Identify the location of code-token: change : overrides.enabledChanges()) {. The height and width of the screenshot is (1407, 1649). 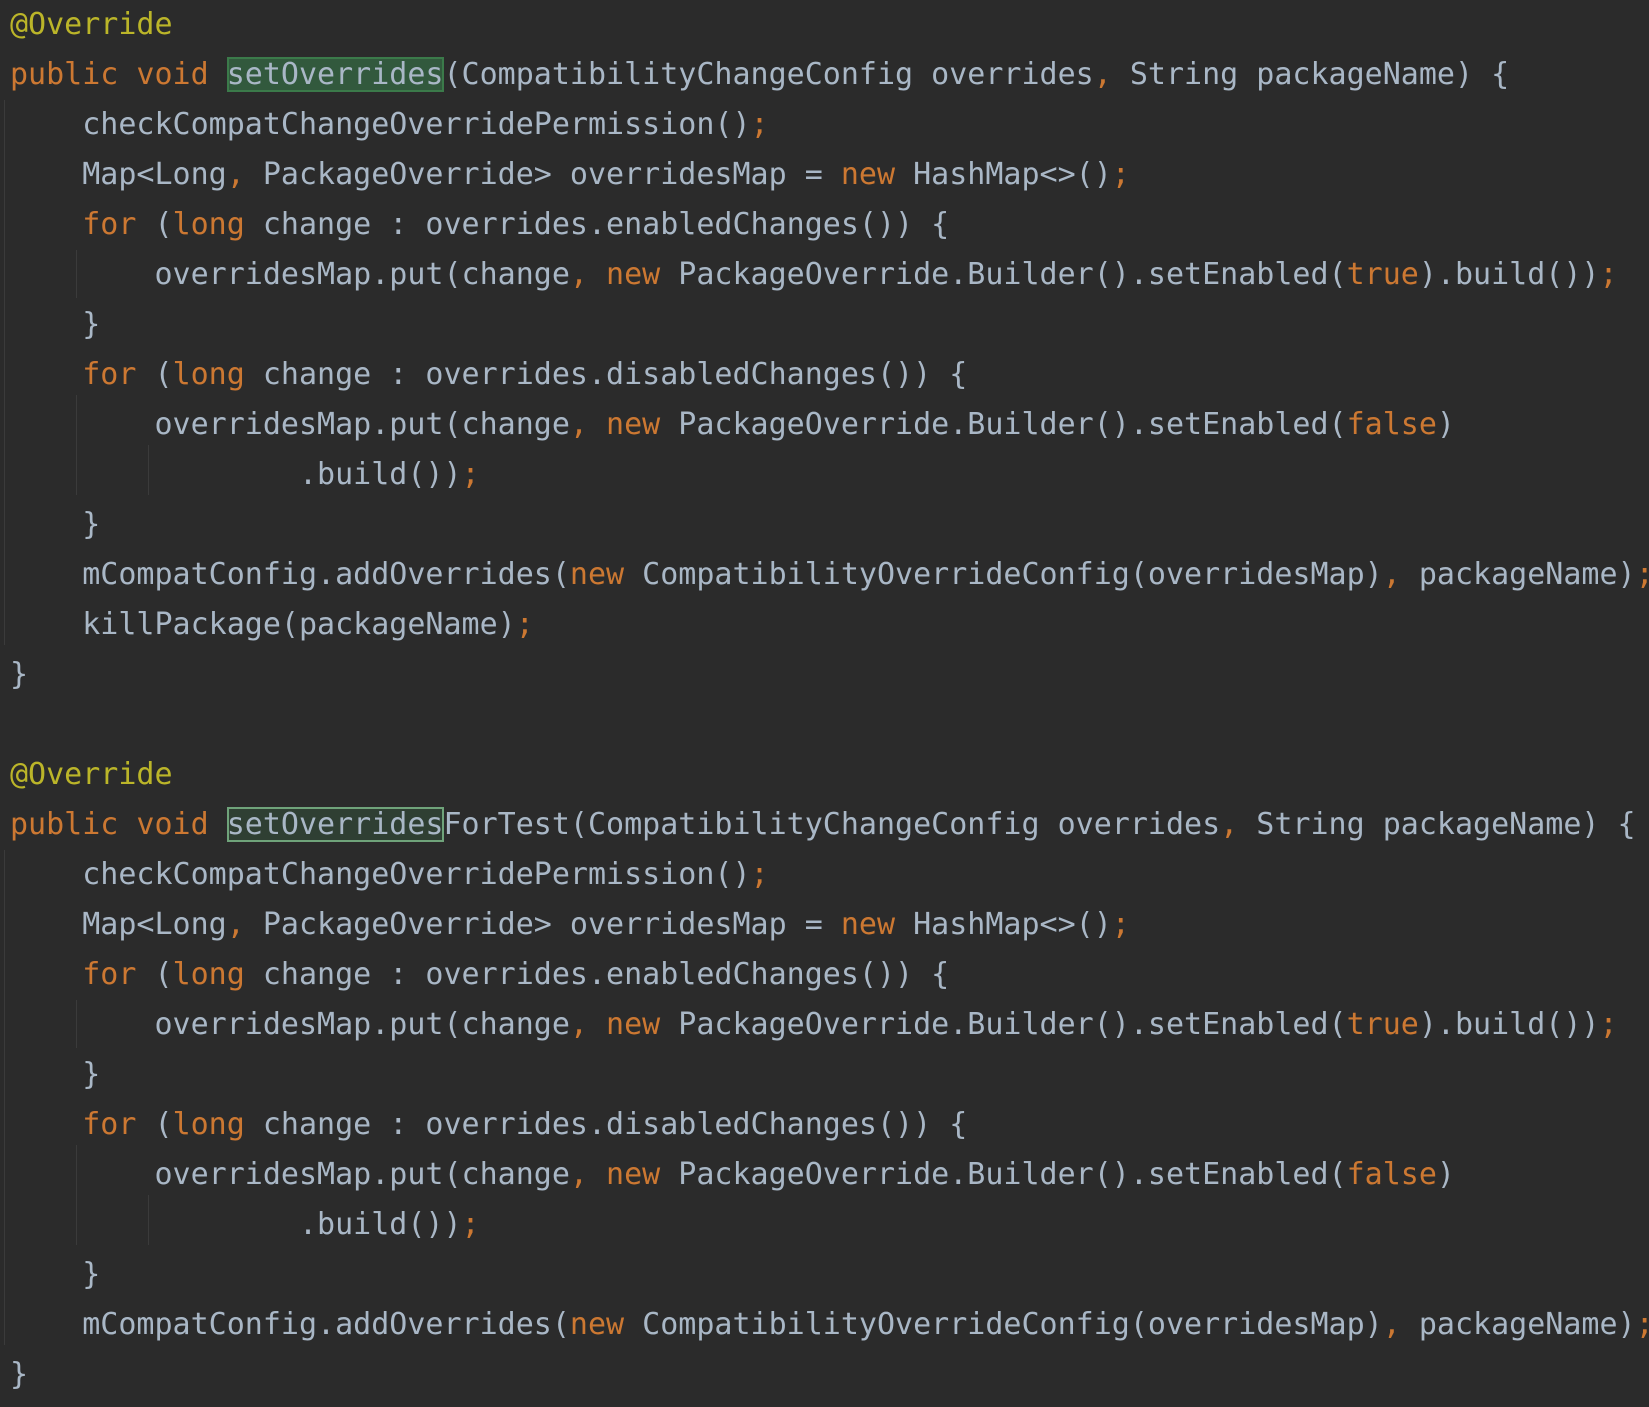
(606, 974).